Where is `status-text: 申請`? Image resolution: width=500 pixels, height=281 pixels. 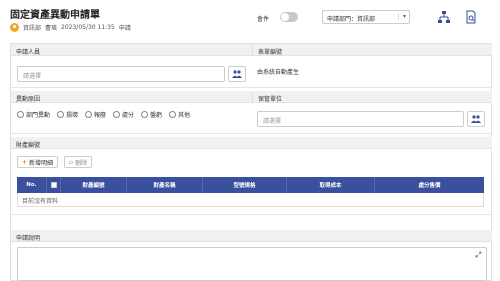 status-text: 申請 is located at coordinates (124, 28).